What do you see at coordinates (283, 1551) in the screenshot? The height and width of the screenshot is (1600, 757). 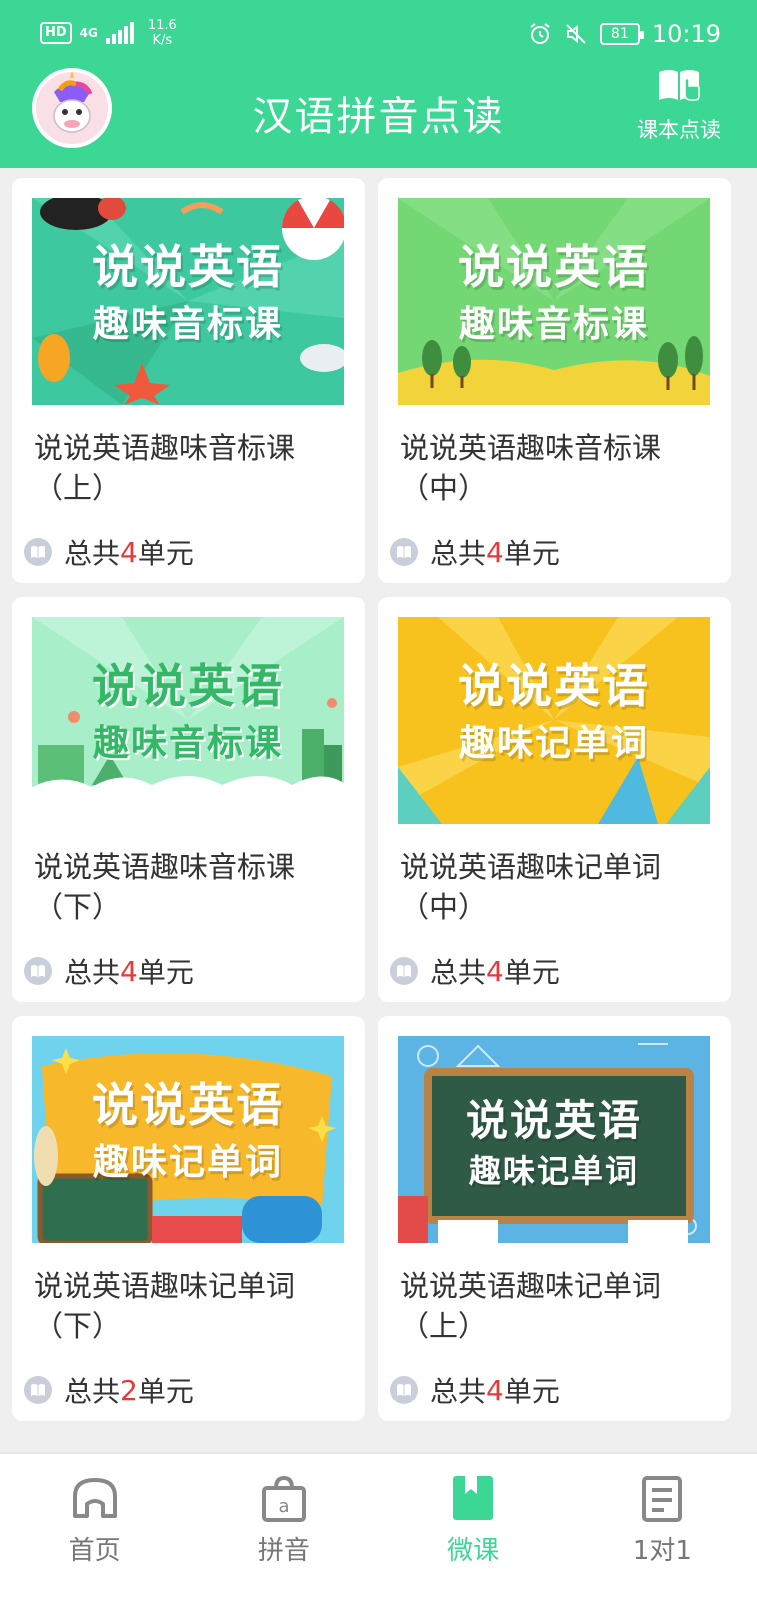 I see `tab-pinyin-label: 拼音` at bounding box center [283, 1551].